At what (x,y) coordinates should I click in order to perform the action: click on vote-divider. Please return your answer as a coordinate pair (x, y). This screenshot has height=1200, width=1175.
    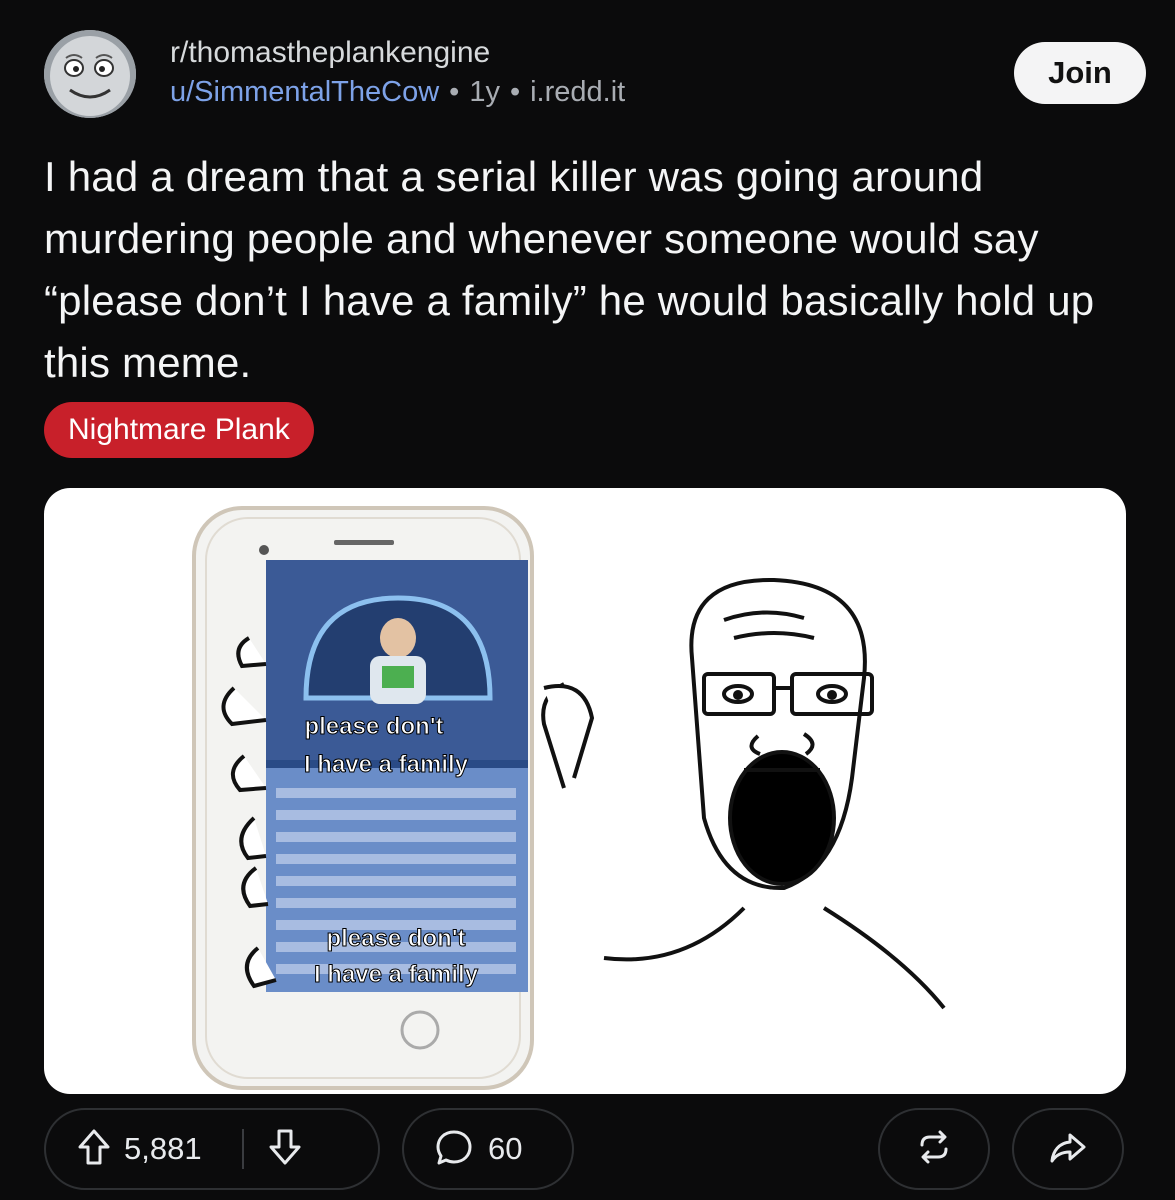
    Looking at the image, I should click on (243, 1149).